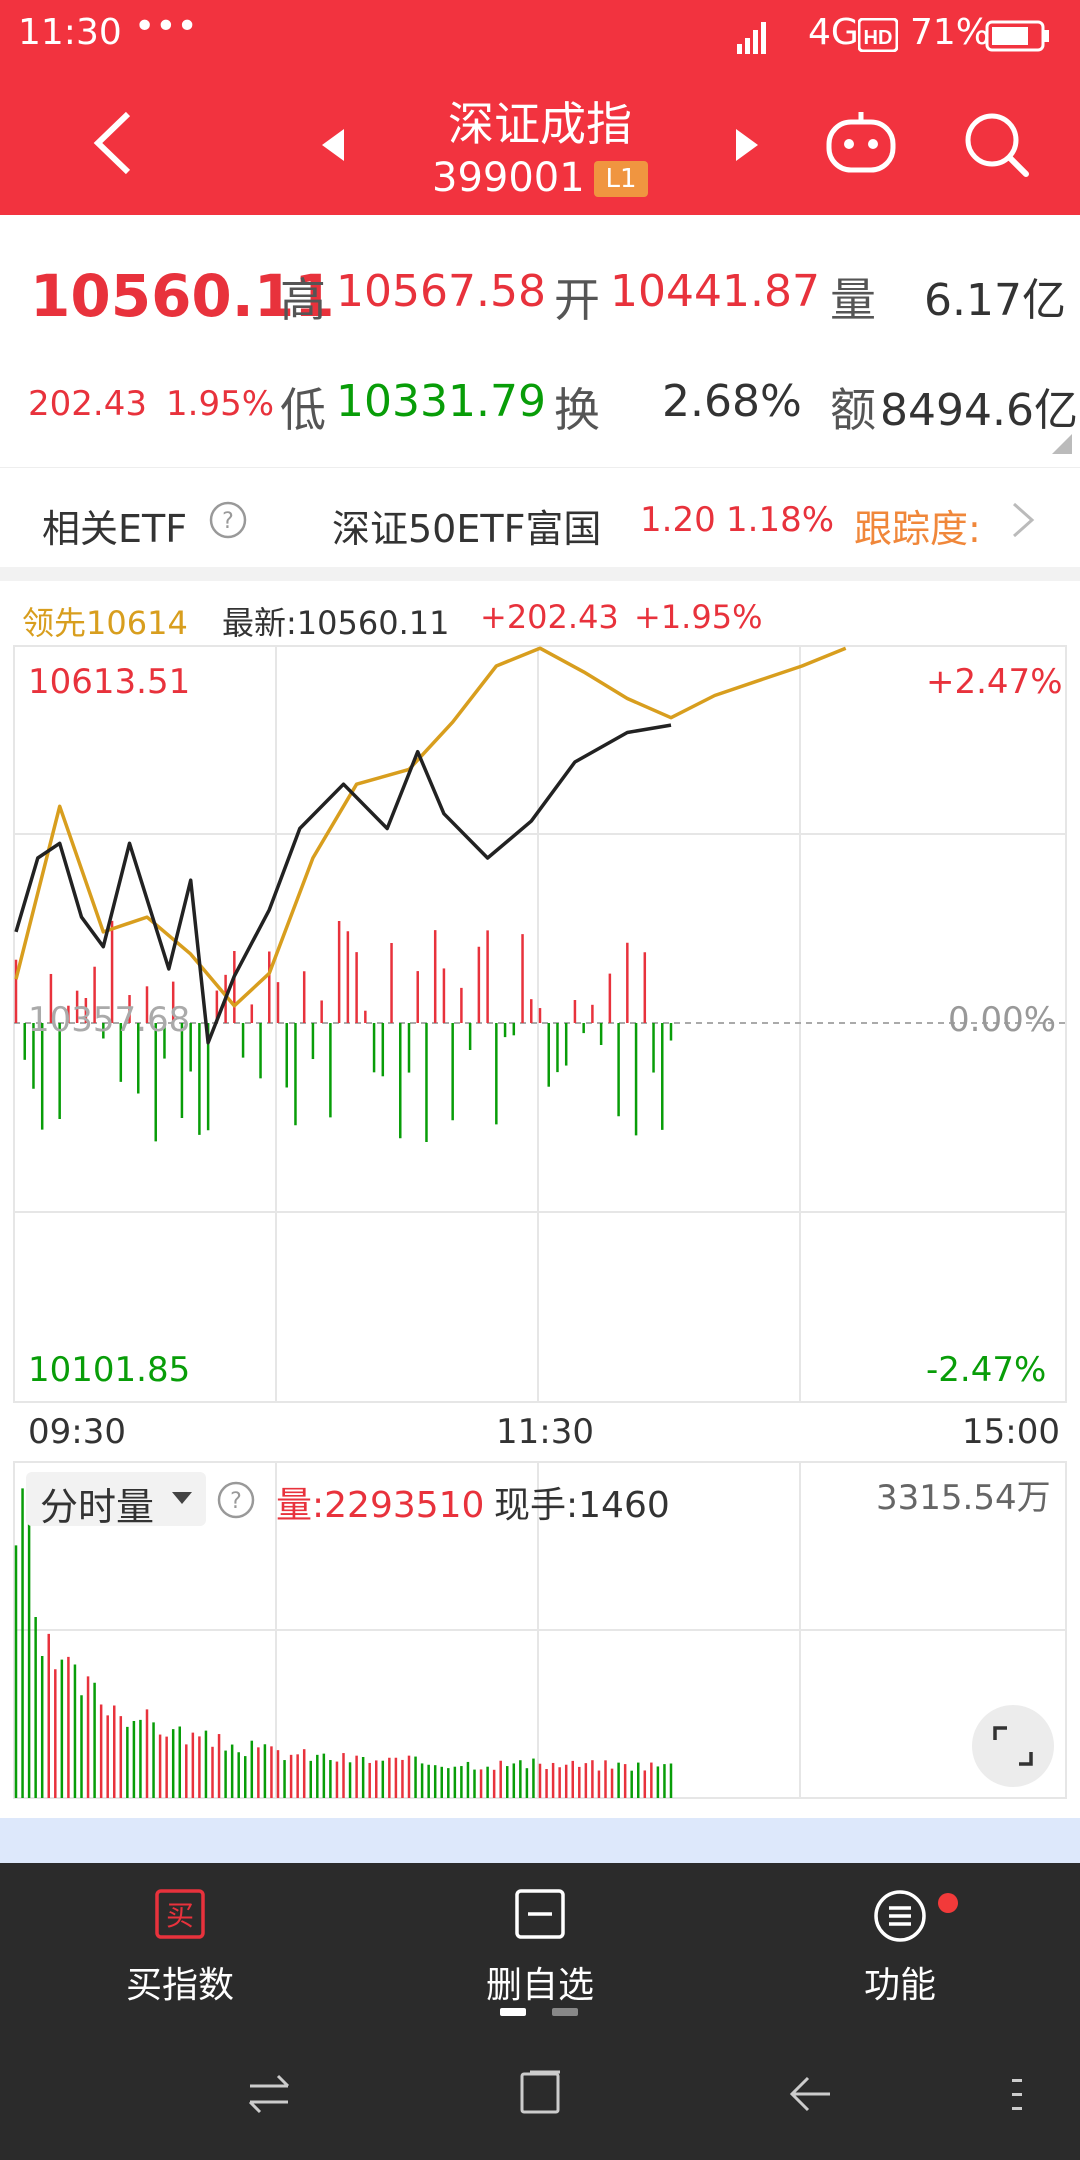 The height and width of the screenshot is (2160, 1080). I want to click on etf-price: 1.20, so click(678, 520).